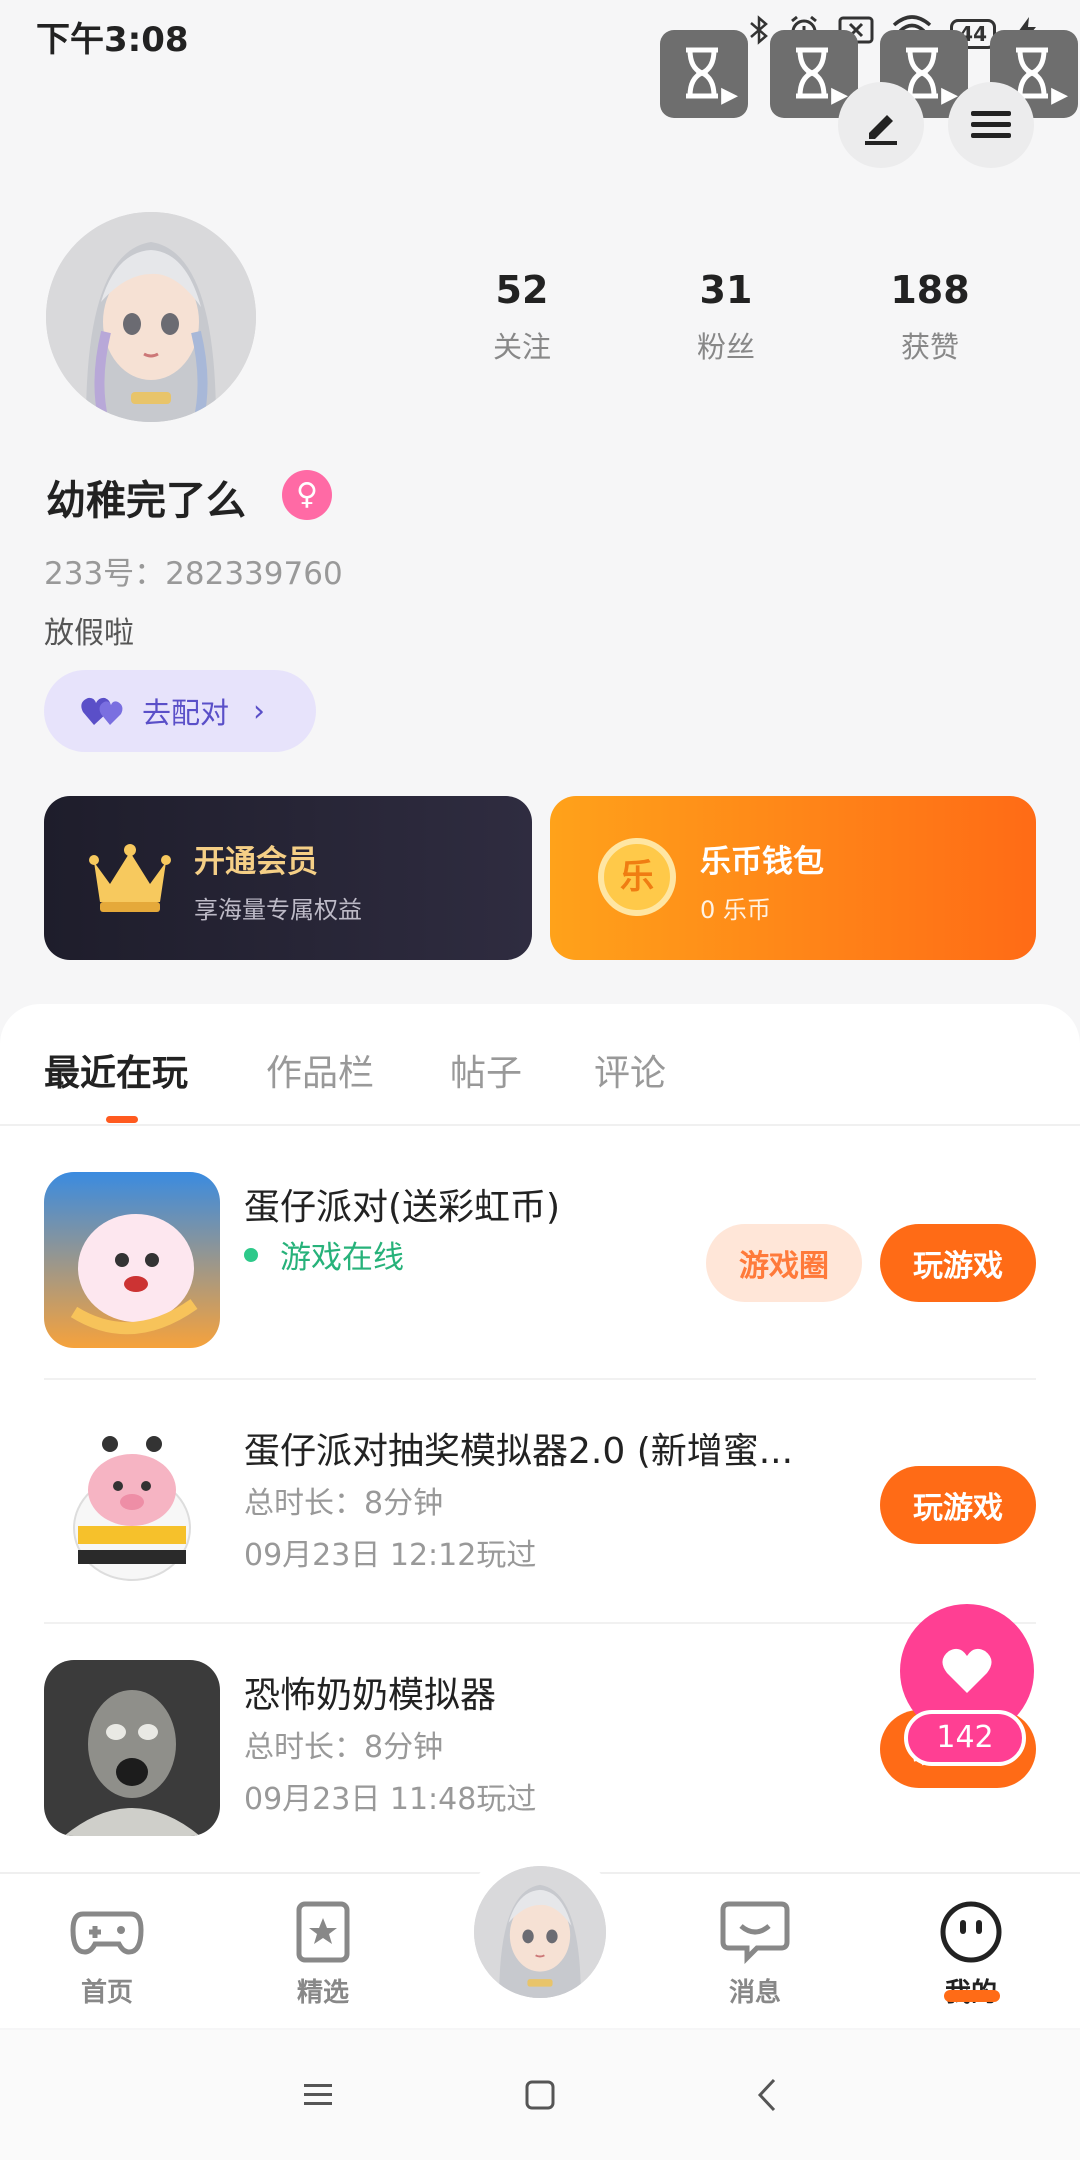 Image resolution: width=1080 pixels, height=2160 pixels. I want to click on star-card-icon, so click(323, 1932).